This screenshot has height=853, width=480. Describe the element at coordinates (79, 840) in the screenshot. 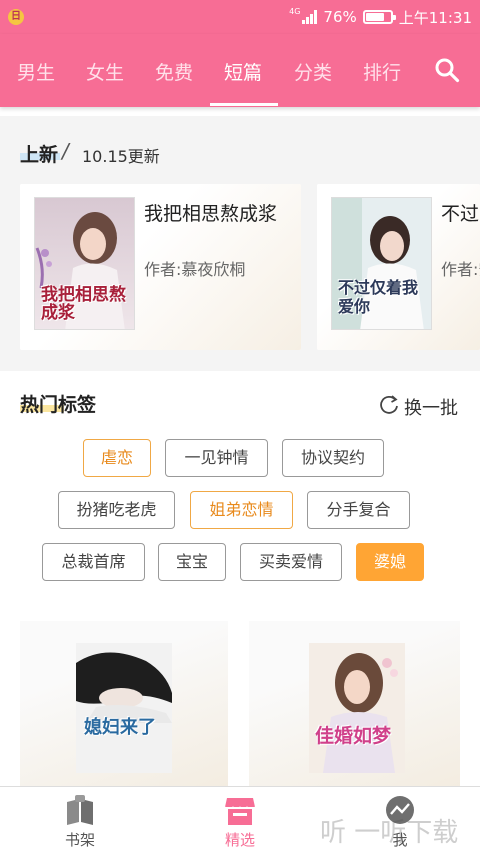

I see `nav-label: 书架` at that location.